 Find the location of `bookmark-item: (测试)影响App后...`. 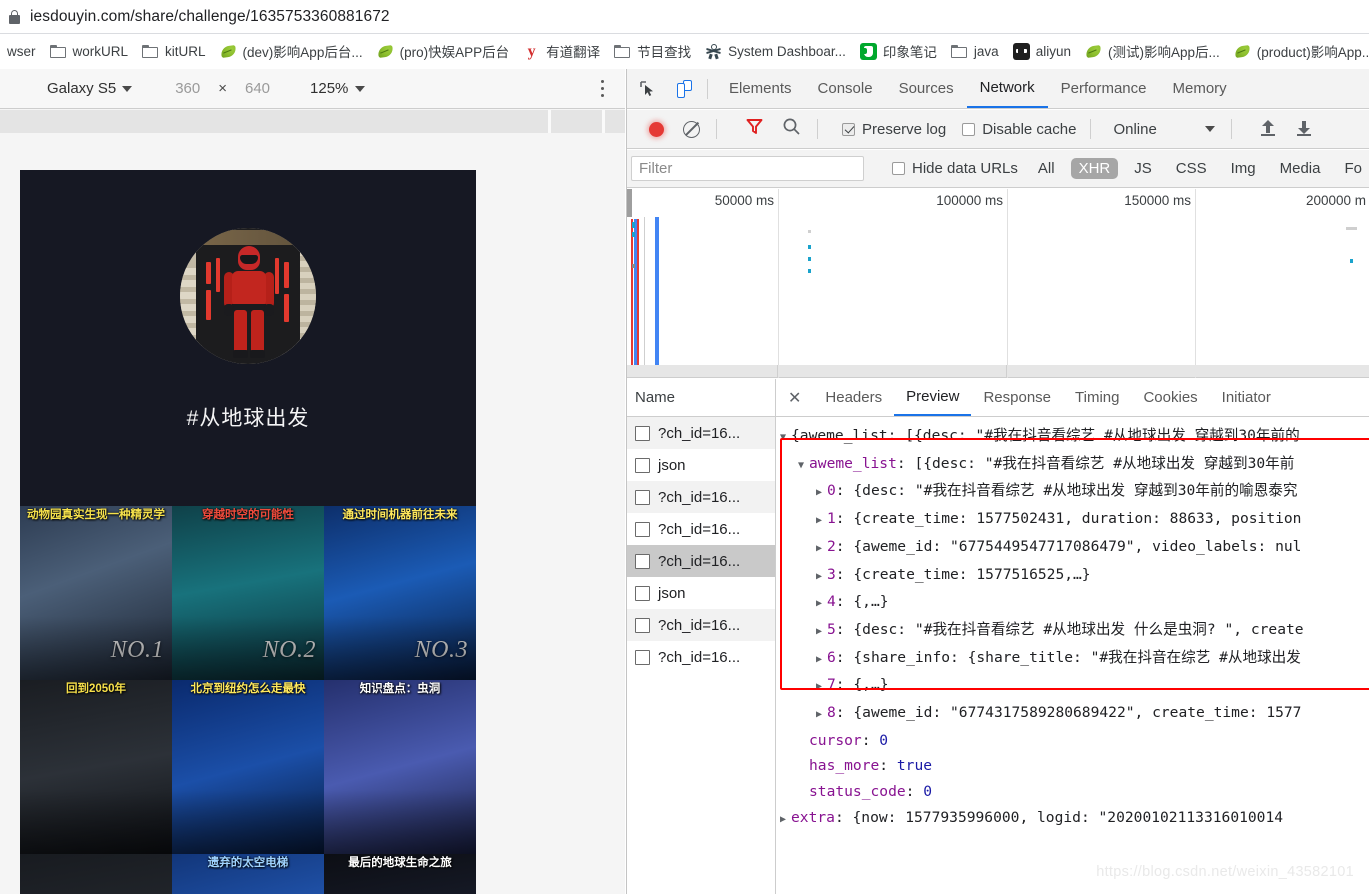

bookmark-item: (测试)影响App后... is located at coordinates (1152, 51).